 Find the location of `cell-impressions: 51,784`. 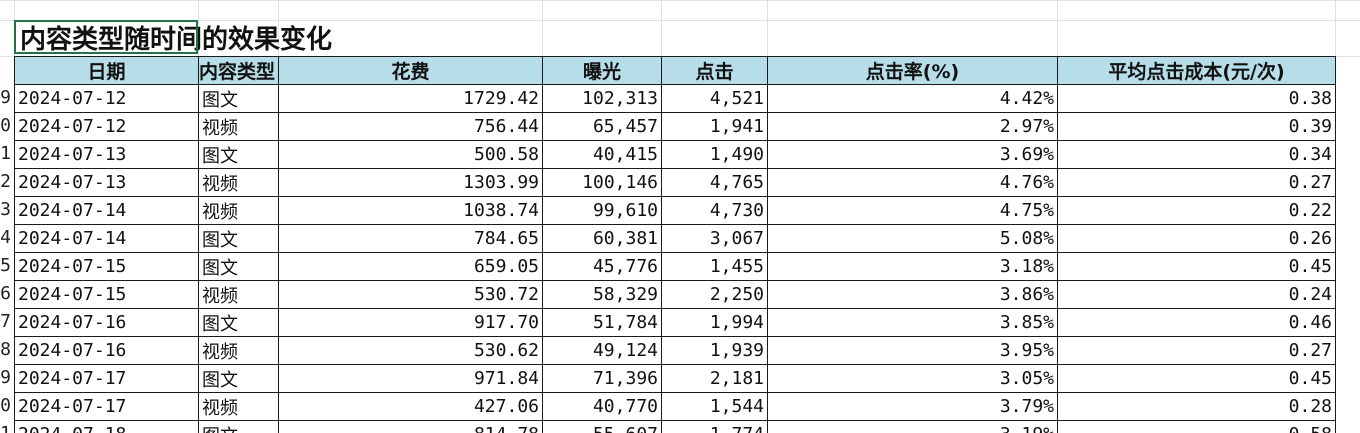

cell-impressions: 51,784 is located at coordinates (602, 322).